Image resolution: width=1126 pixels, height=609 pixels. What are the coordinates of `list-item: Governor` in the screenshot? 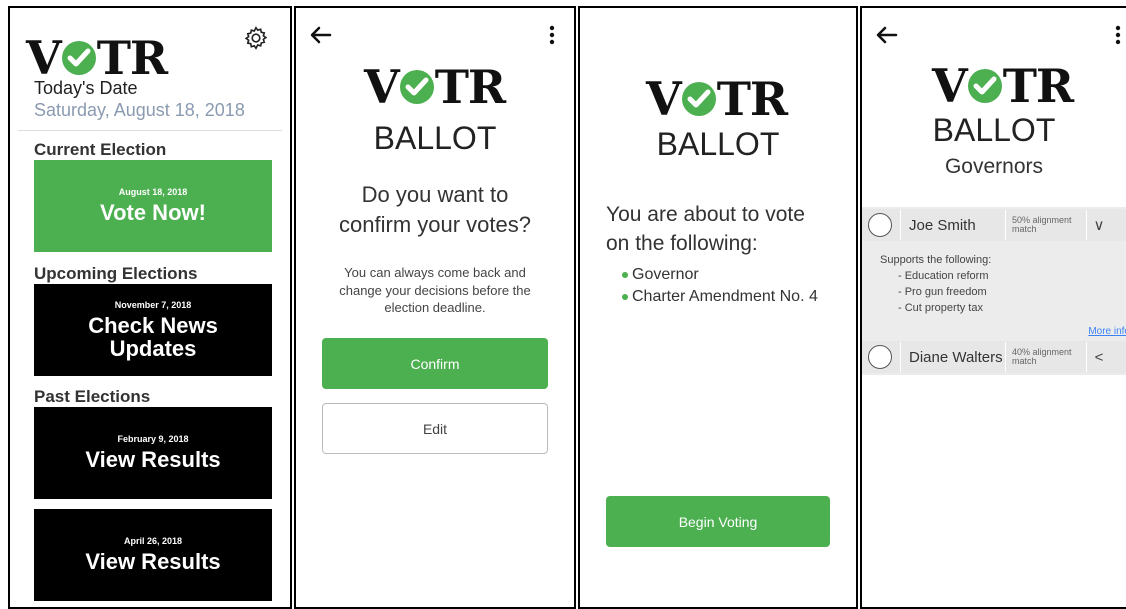 It's located at (720, 275).